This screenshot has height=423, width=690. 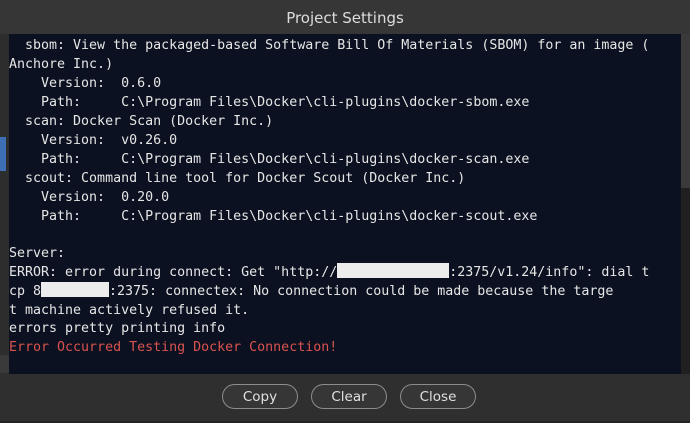 What do you see at coordinates (37, 253) in the screenshot?
I see `console-line: Server:` at bounding box center [37, 253].